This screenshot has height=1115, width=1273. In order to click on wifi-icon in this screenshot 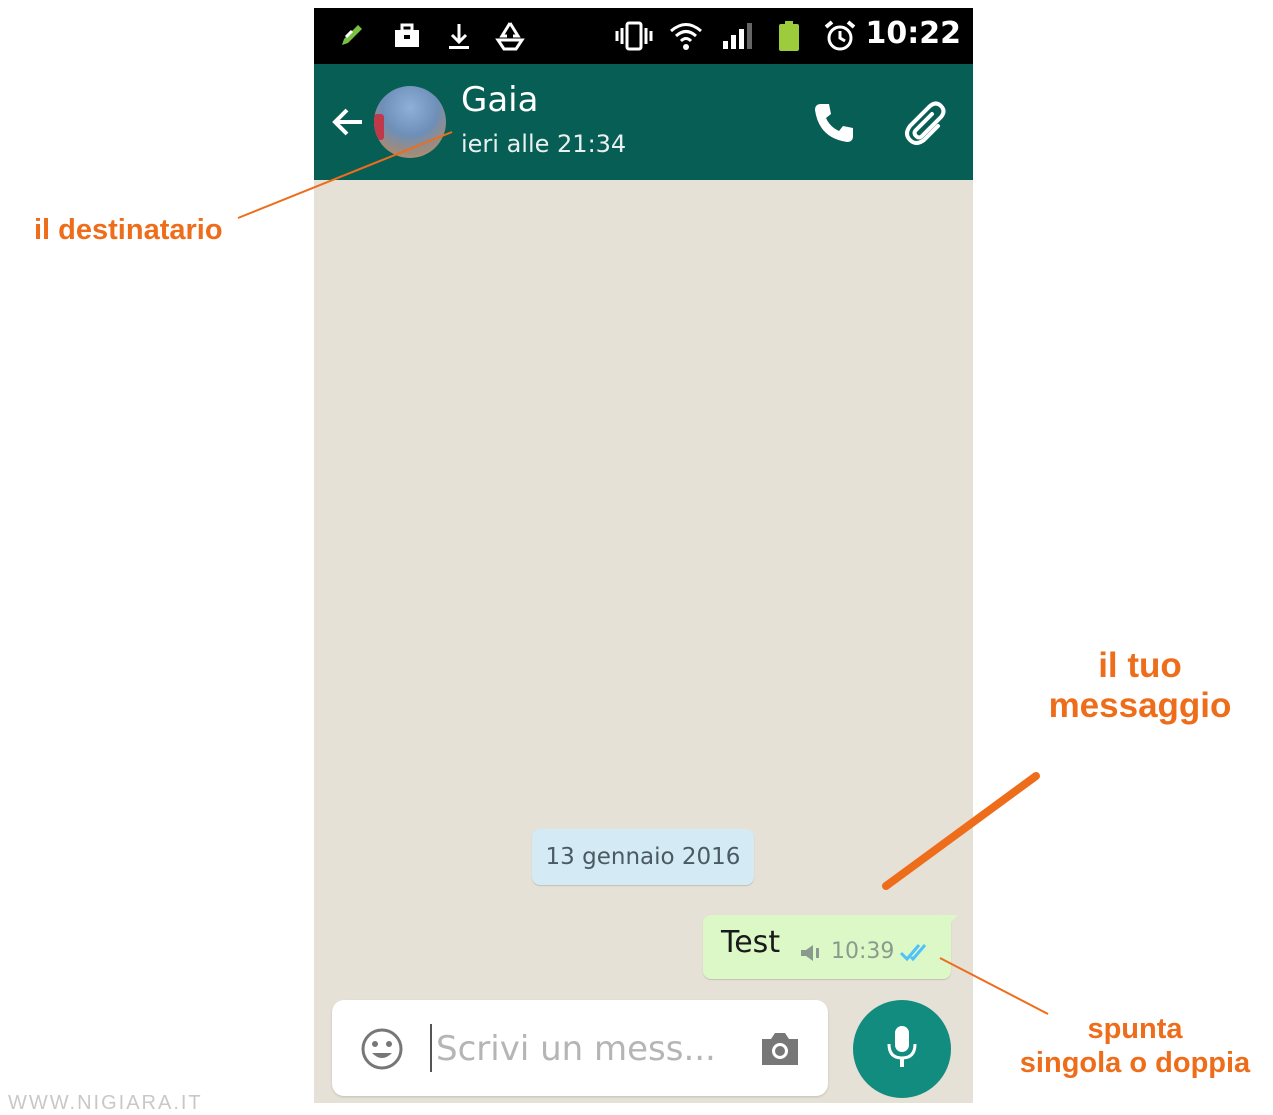, I will do `click(686, 36)`.